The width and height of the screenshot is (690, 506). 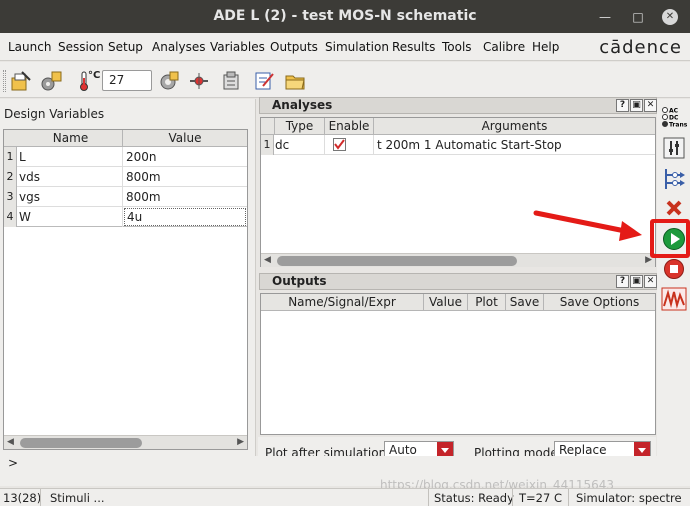 I want to click on command-line: >, so click(x=345, y=464).